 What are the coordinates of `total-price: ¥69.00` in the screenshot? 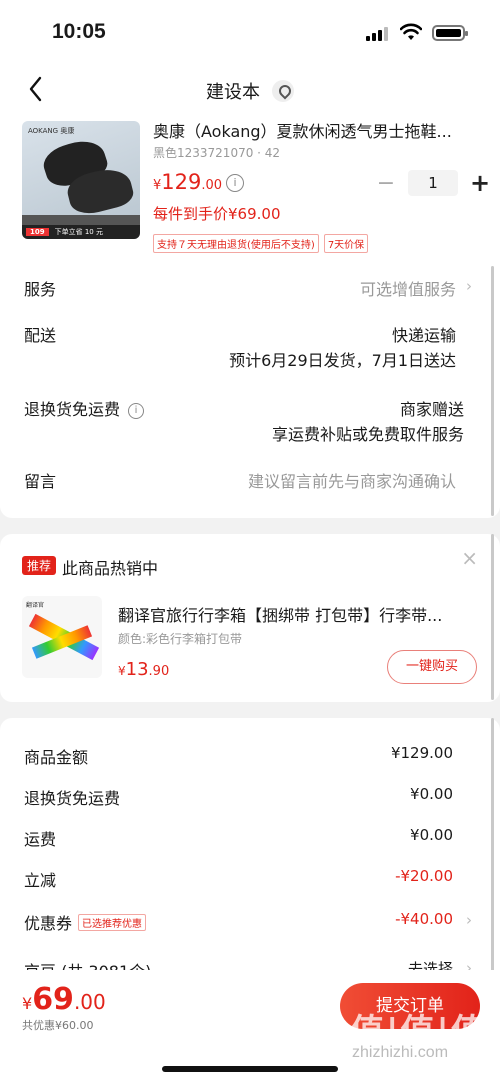 It's located at (64, 999).